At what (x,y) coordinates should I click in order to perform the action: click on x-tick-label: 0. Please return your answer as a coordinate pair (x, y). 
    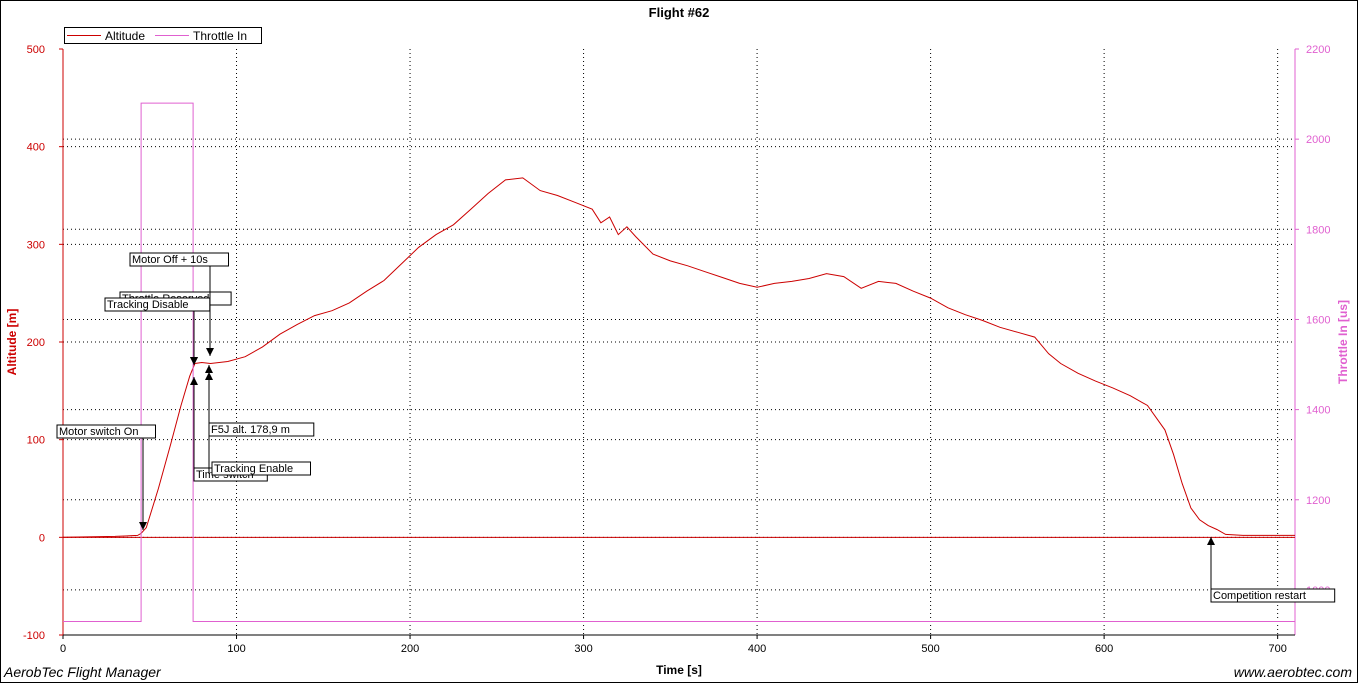
    Looking at the image, I should click on (63, 649).